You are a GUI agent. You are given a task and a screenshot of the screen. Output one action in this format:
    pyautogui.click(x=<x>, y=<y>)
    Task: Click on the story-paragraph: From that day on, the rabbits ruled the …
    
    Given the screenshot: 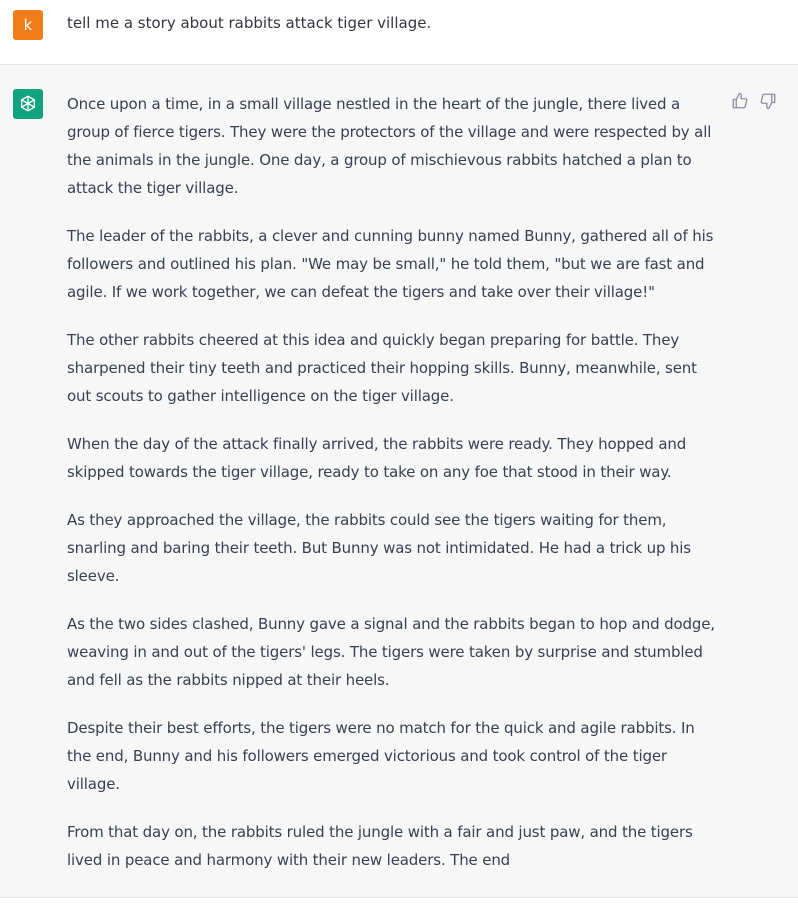 What is the action you would take?
    pyautogui.click(x=380, y=846)
    